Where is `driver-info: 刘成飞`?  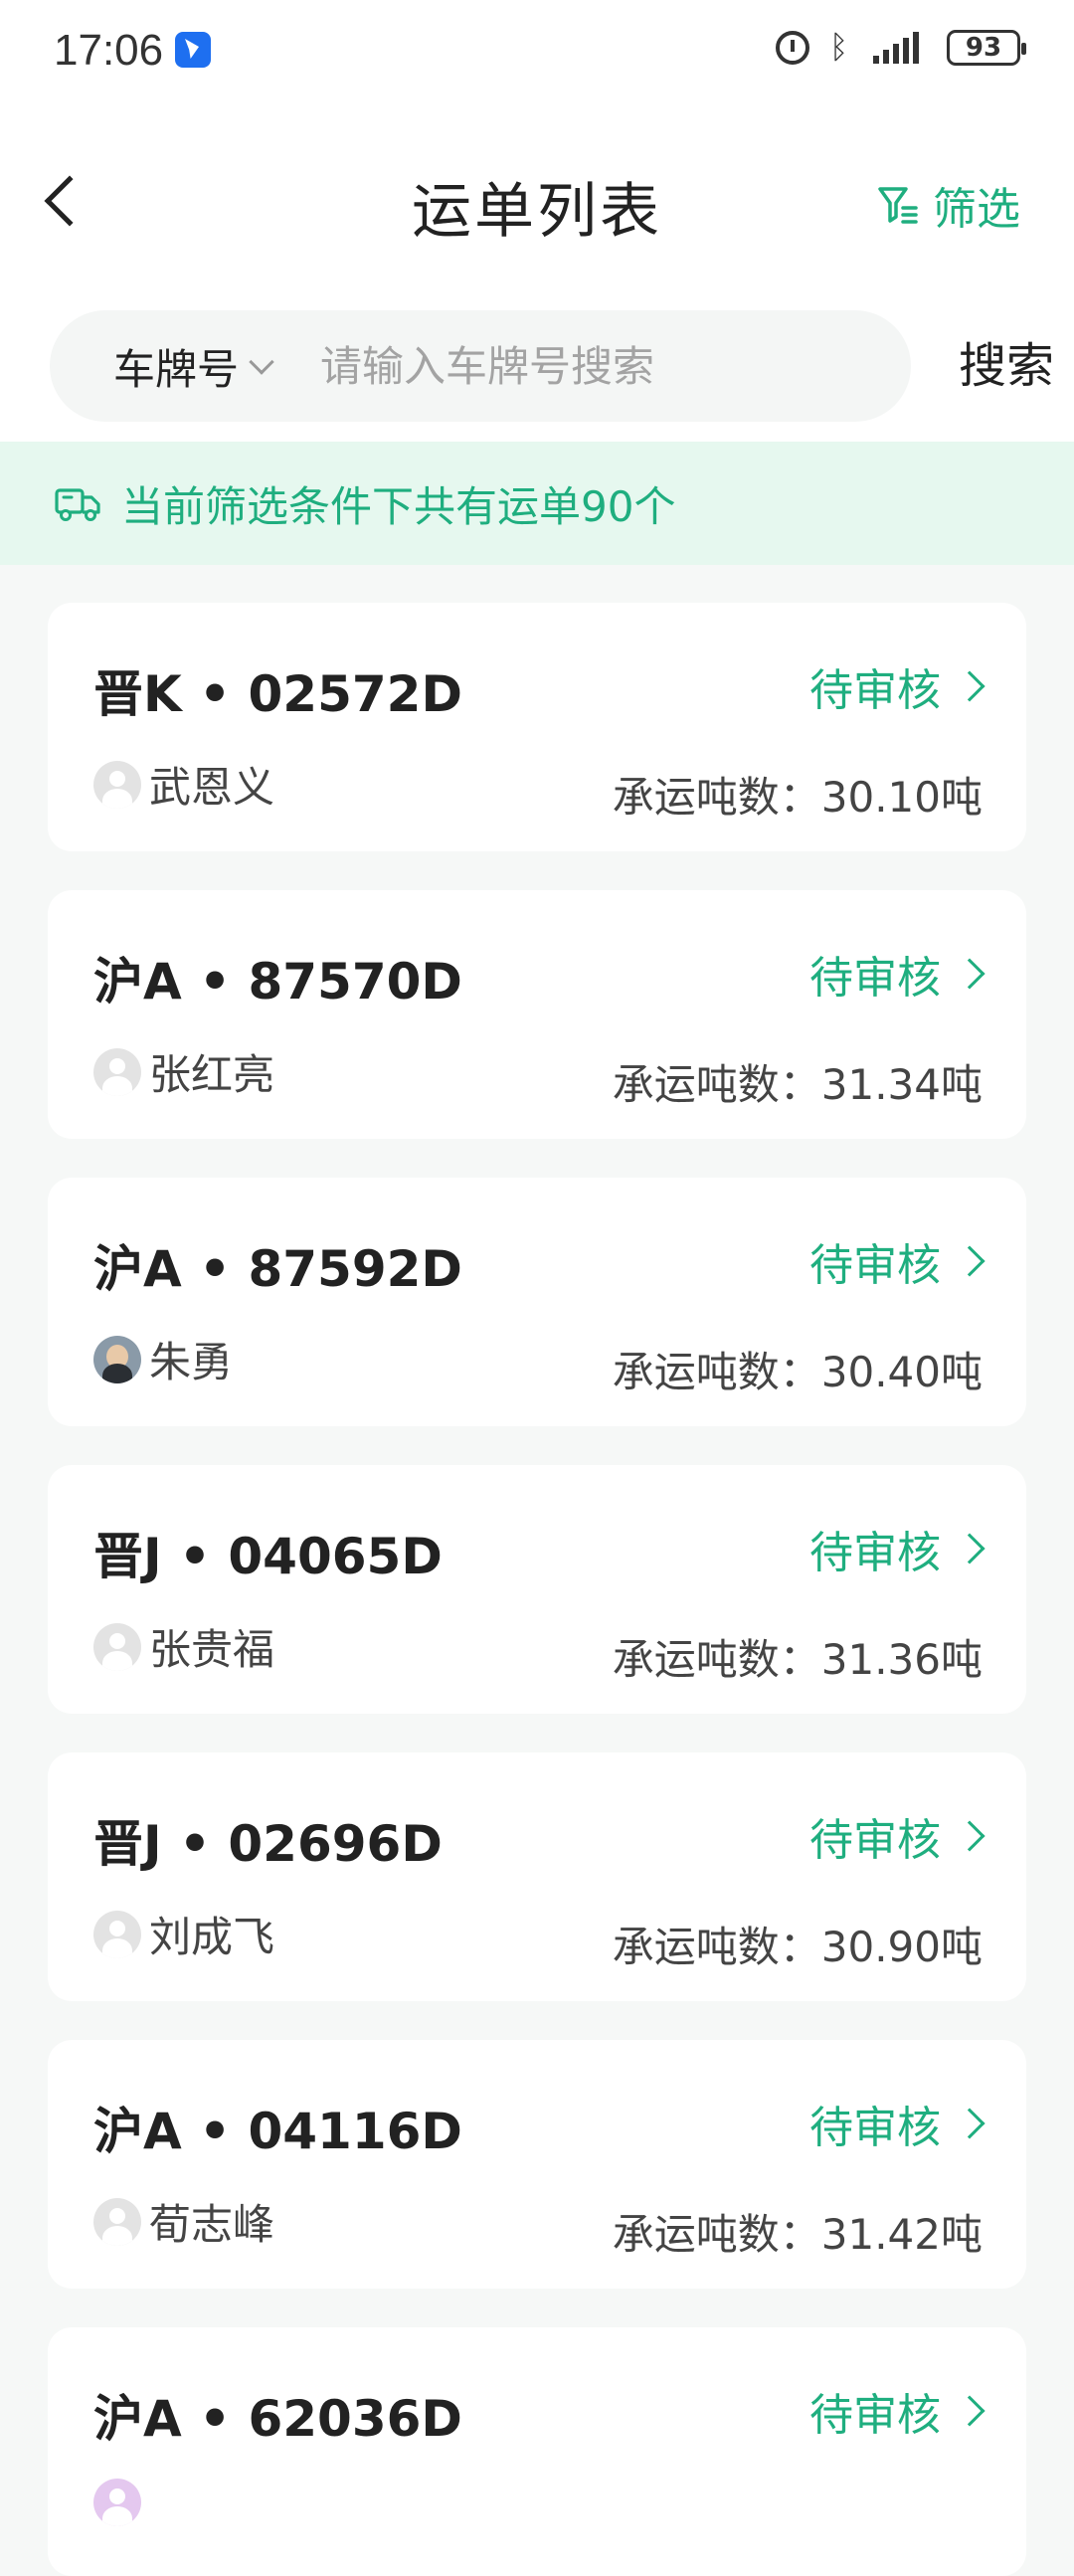 driver-info: 刘成飞 is located at coordinates (183, 1934).